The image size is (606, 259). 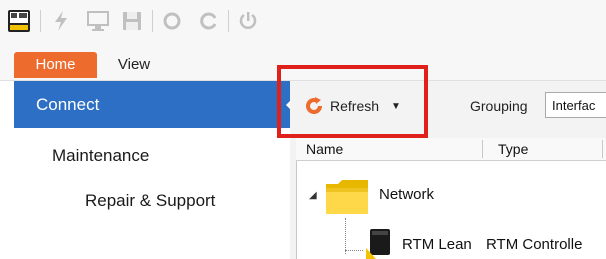 What do you see at coordinates (134, 65) in the screenshot?
I see `tab-view: View` at bounding box center [134, 65].